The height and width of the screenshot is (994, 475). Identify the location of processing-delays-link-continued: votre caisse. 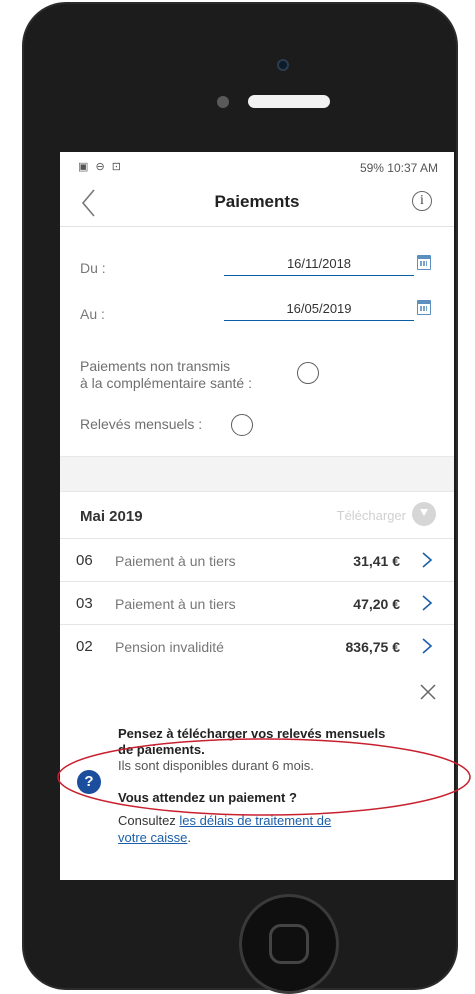
(152, 837).